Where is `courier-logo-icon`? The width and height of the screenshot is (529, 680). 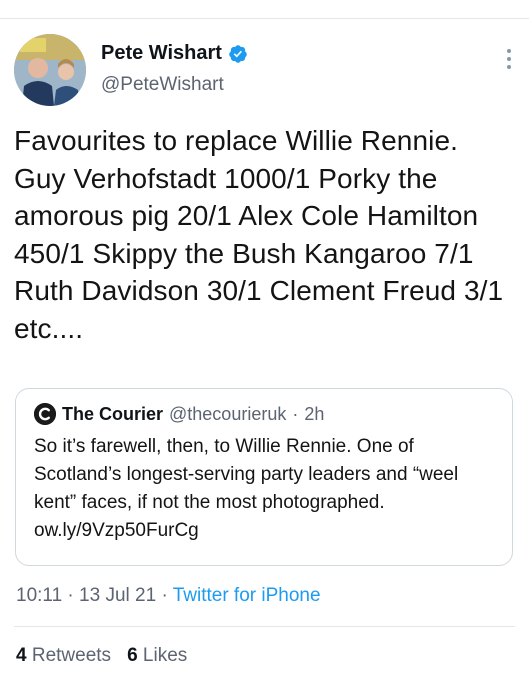
courier-logo-icon is located at coordinates (45, 414).